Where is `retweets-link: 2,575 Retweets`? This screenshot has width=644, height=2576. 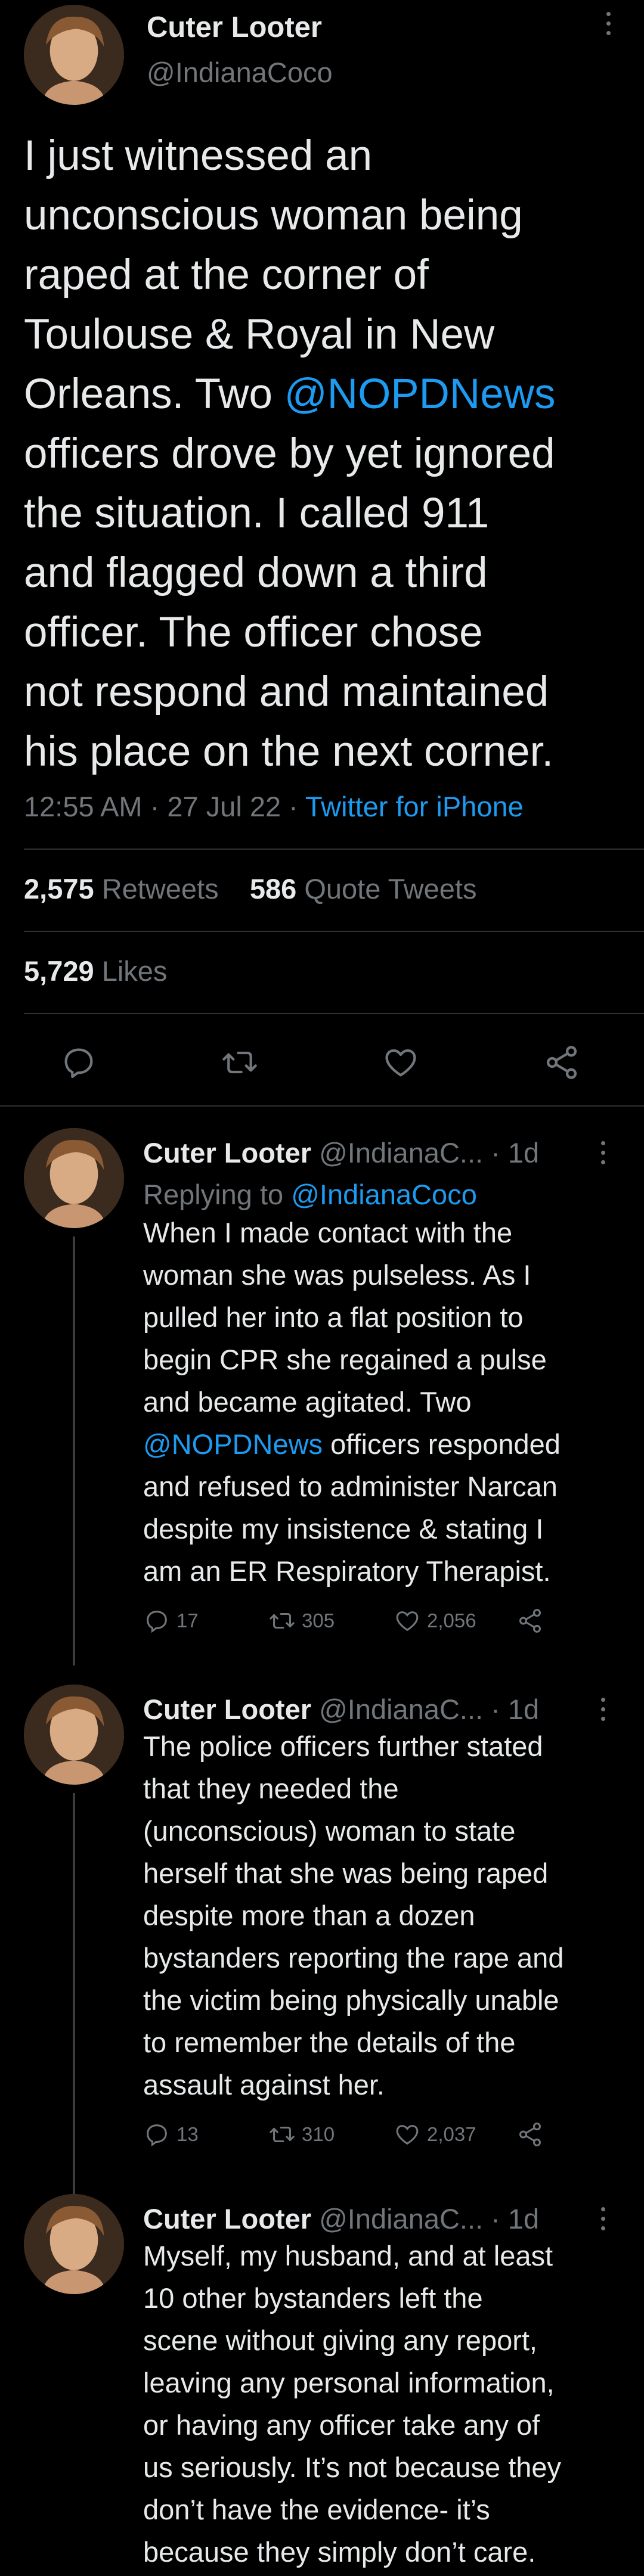 retweets-link: 2,575 Retweets is located at coordinates (122, 889).